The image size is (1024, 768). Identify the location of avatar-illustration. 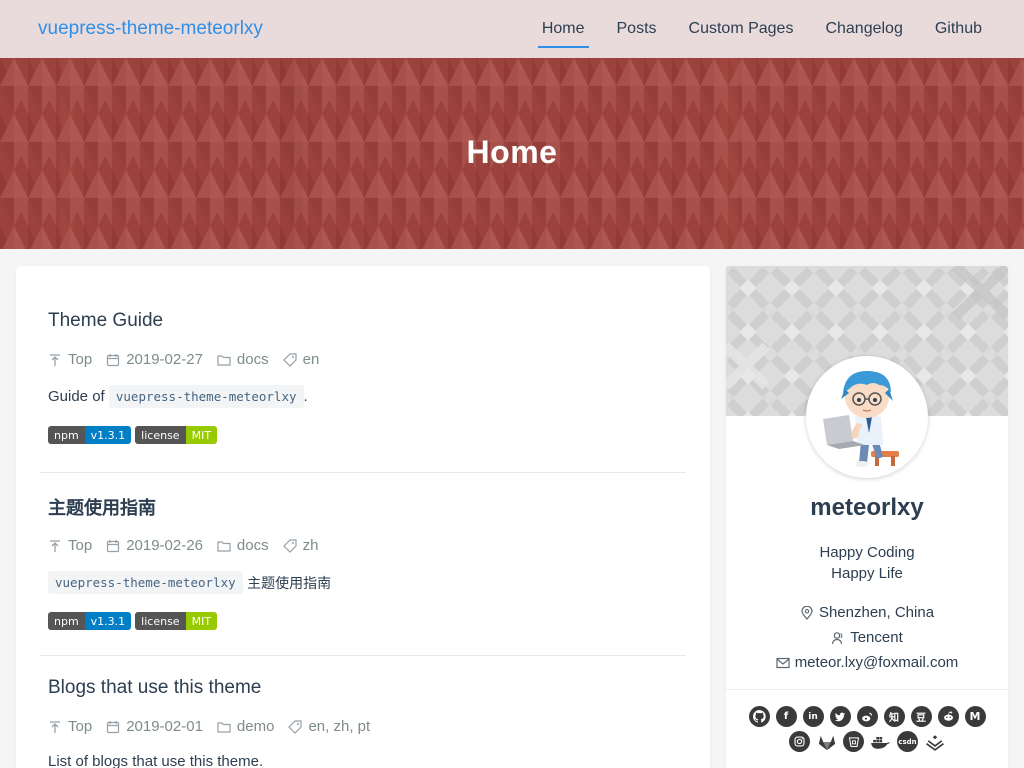
(867, 417).